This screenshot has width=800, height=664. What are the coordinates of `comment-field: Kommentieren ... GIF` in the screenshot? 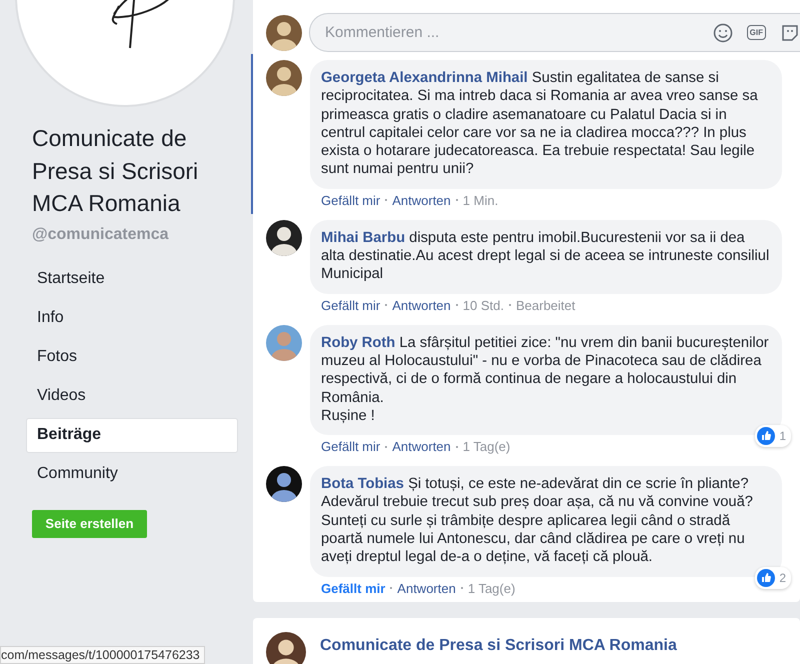 It's located at (554, 32).